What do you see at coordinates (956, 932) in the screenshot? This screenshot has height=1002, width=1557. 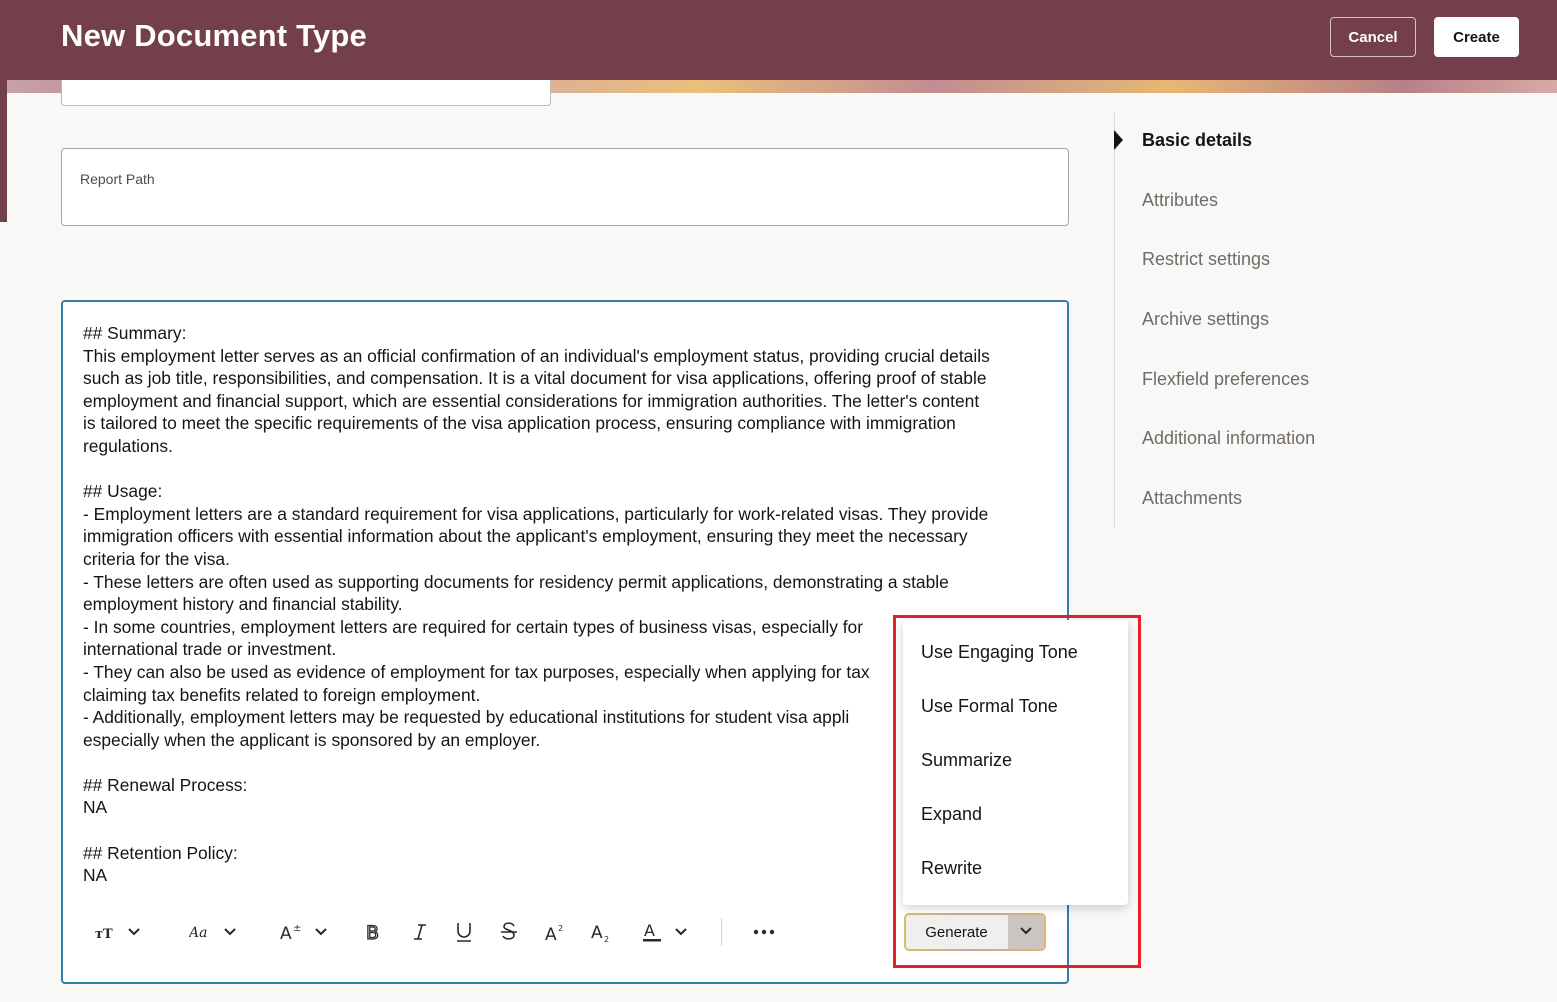 I see `generate-button: Generate` at bounding box center [956, 932].